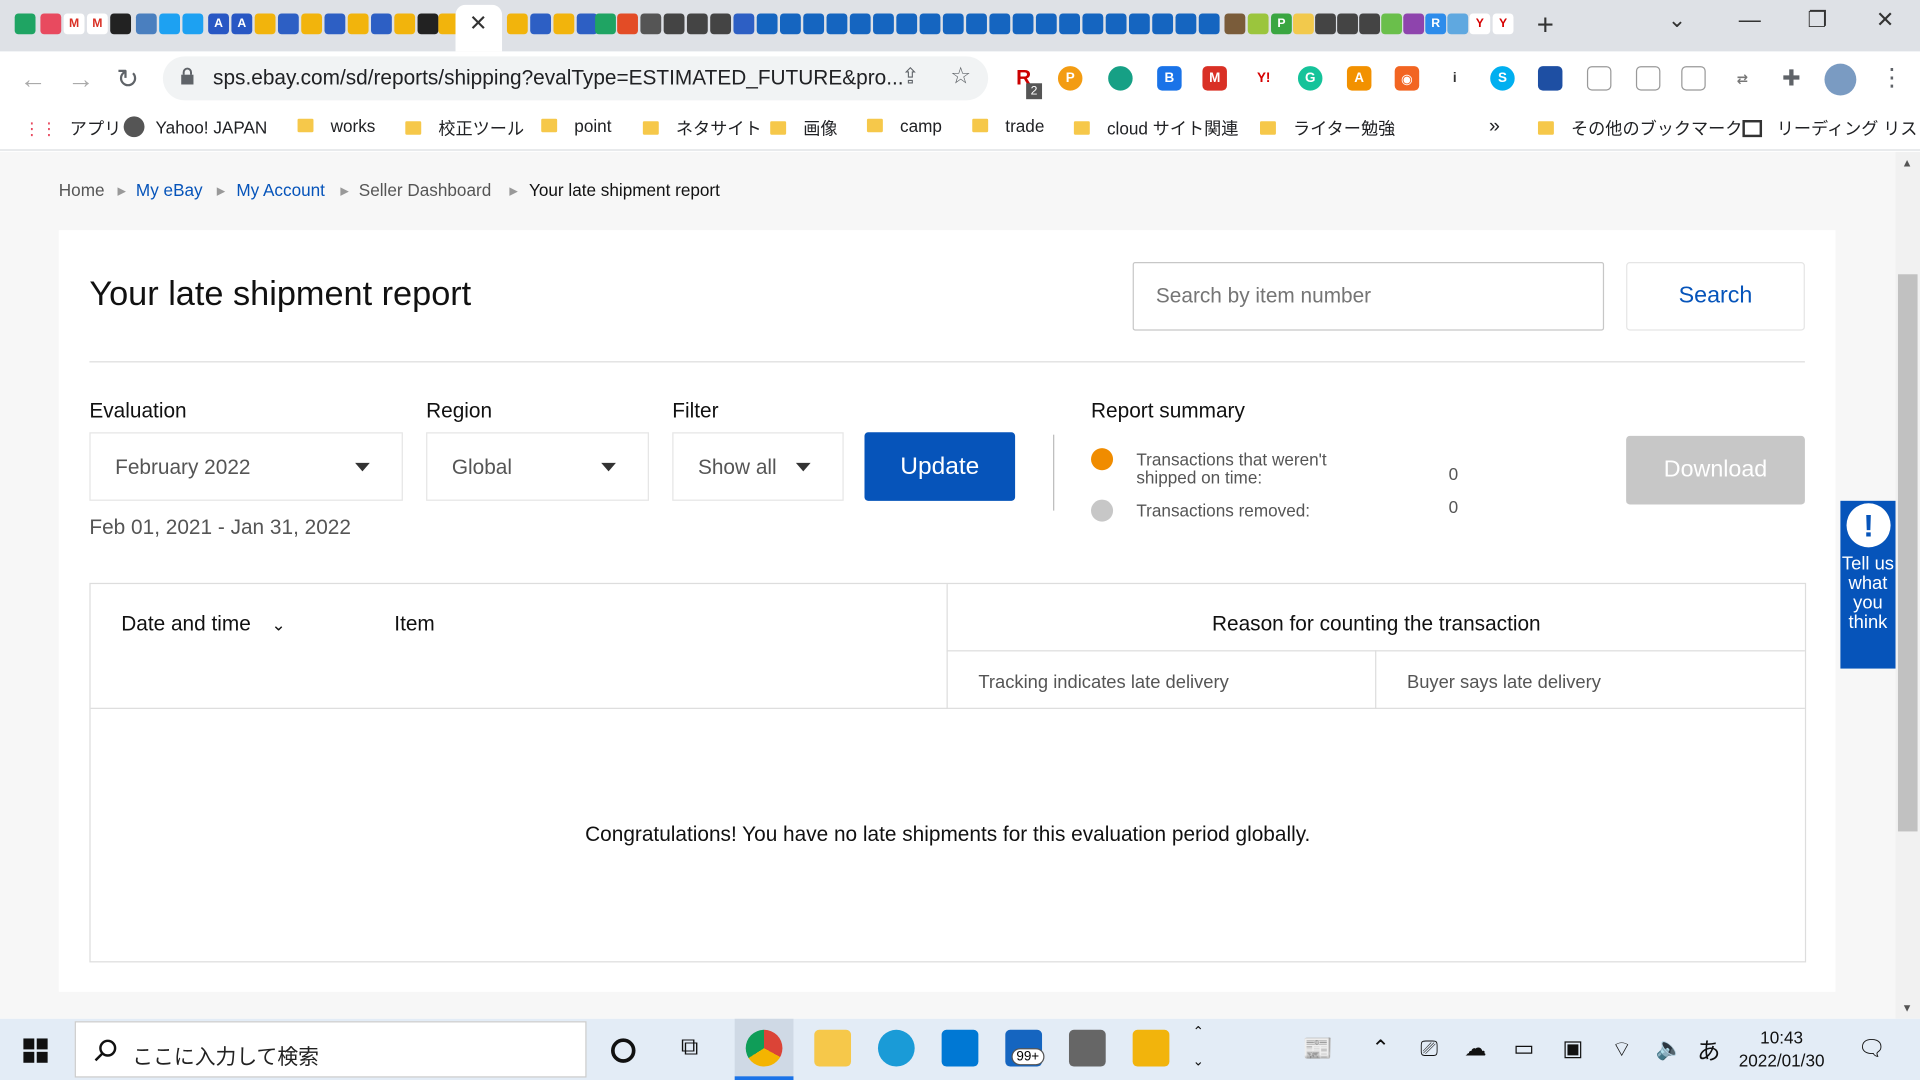 This screenshot has width=1920, height=1080. Describe the element at coordinates (910, 77) in the screenshot. I see `share-icon: ⇪` at that location.